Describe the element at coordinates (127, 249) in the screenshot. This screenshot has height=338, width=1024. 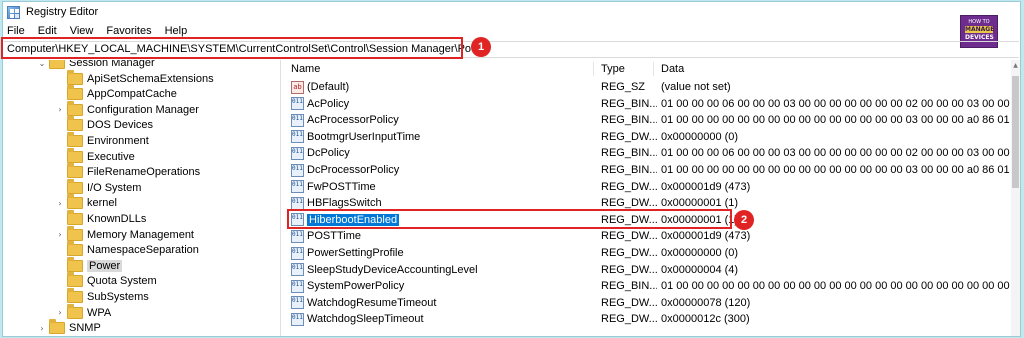
I see `tree-item: NamespaceSeparation` at that location.